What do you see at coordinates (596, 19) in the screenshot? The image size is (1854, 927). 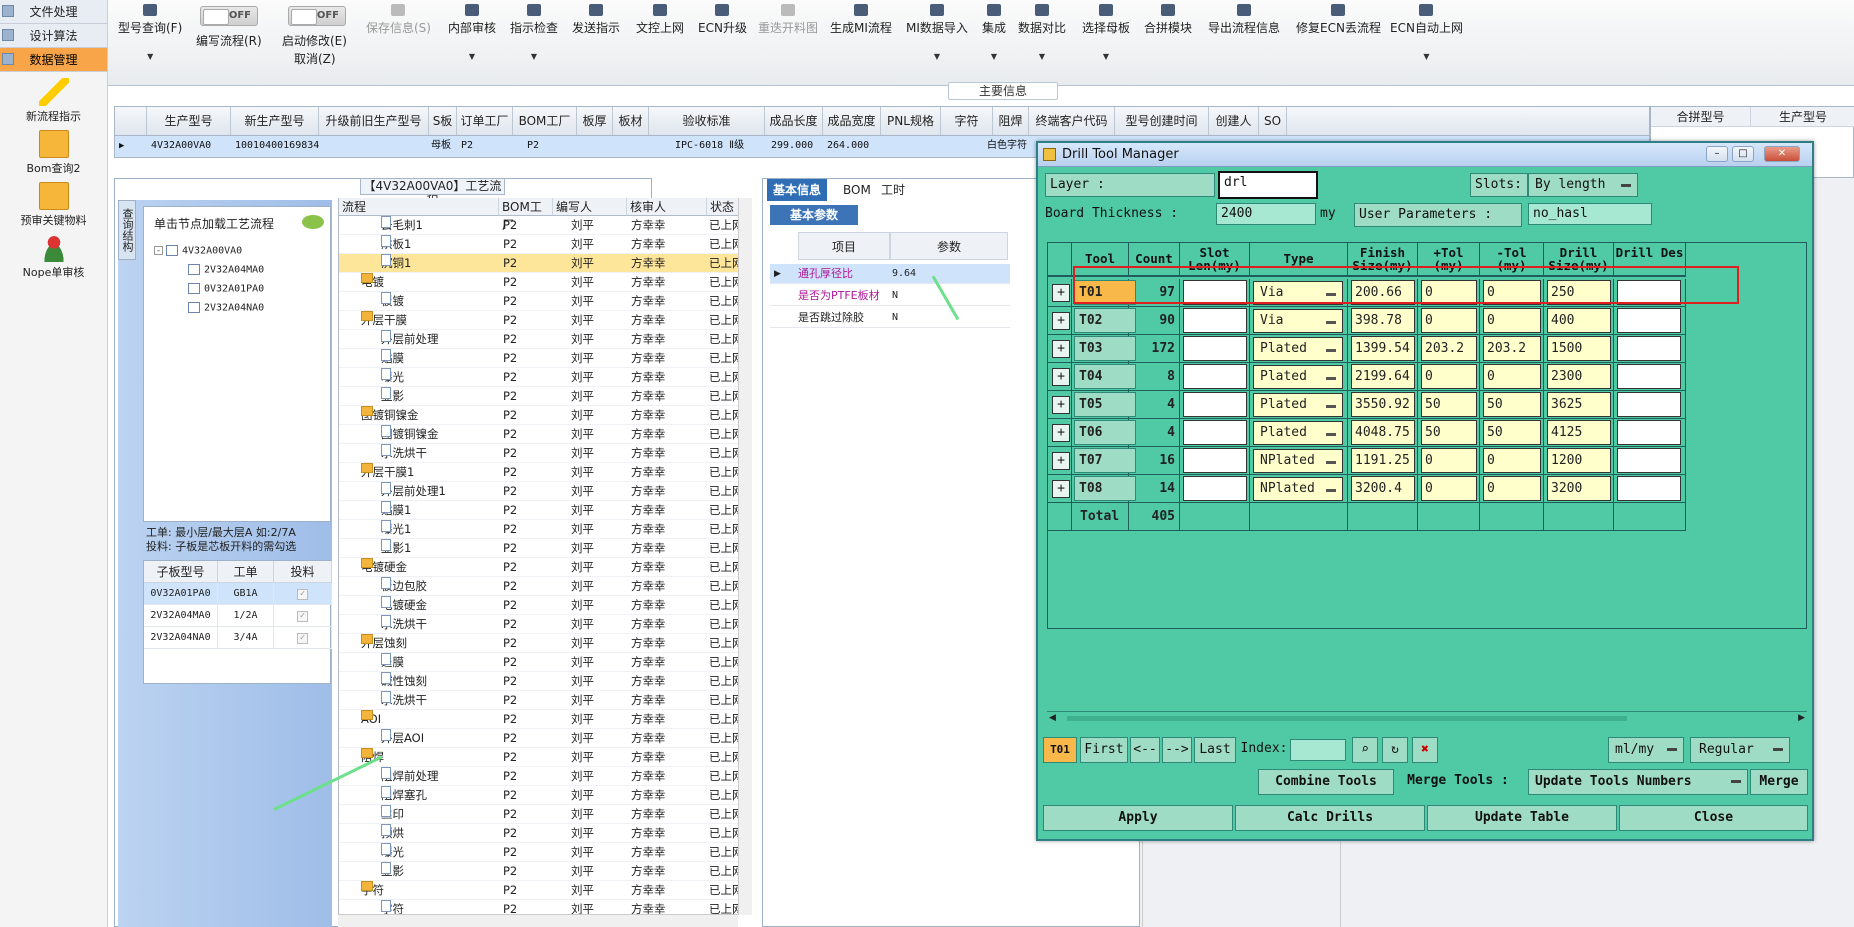 I see `send-indication-button: 发送指示` at bounding box center [596, 19].